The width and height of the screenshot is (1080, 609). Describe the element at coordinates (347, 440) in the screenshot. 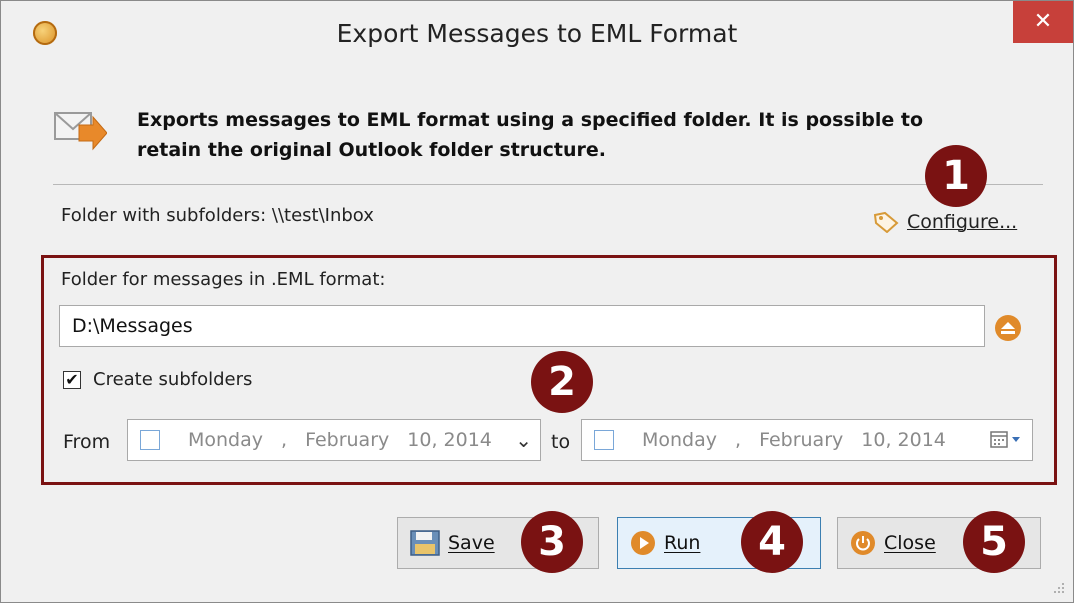

I see `from-month: February` at that location.